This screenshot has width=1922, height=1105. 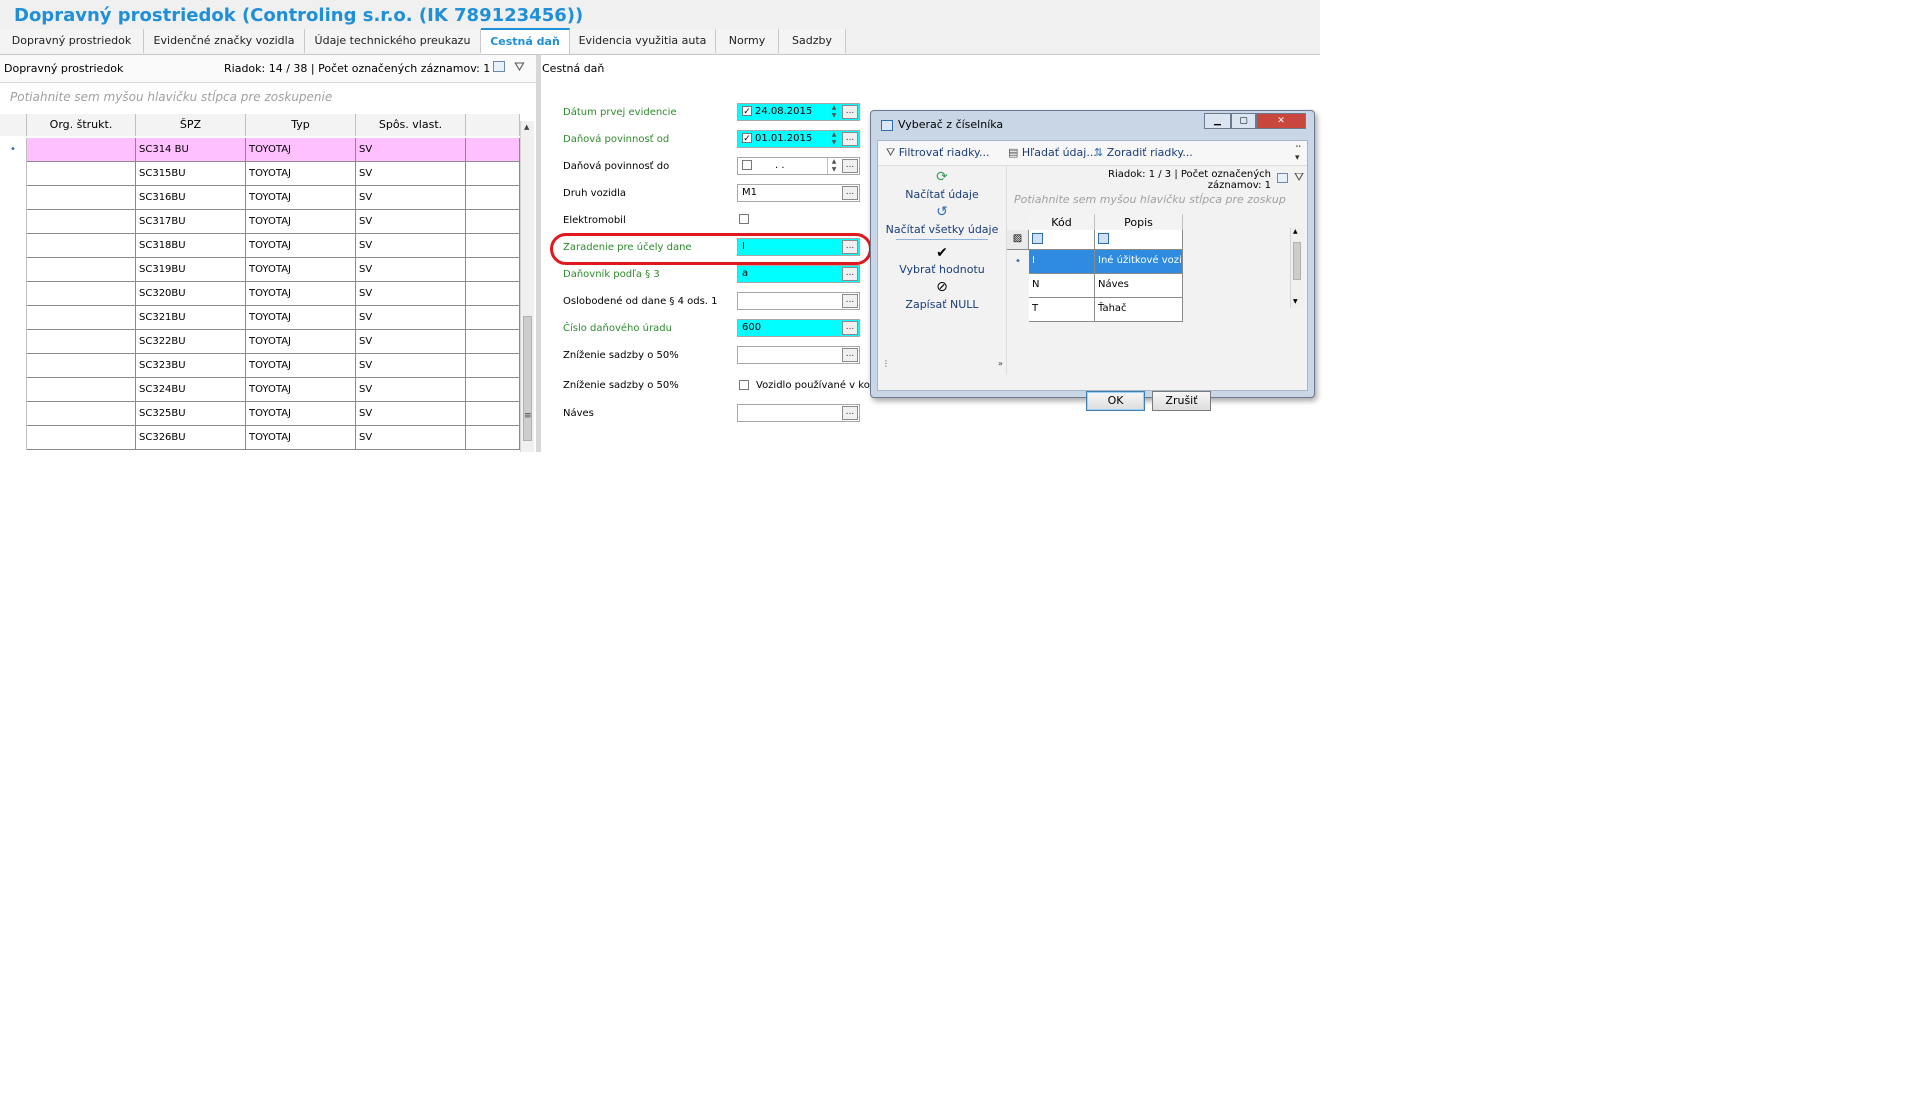 What do you see at coordinates (538, 253) in the screenshot?
I see `panel-splitter` at bounding box center [538, 253].